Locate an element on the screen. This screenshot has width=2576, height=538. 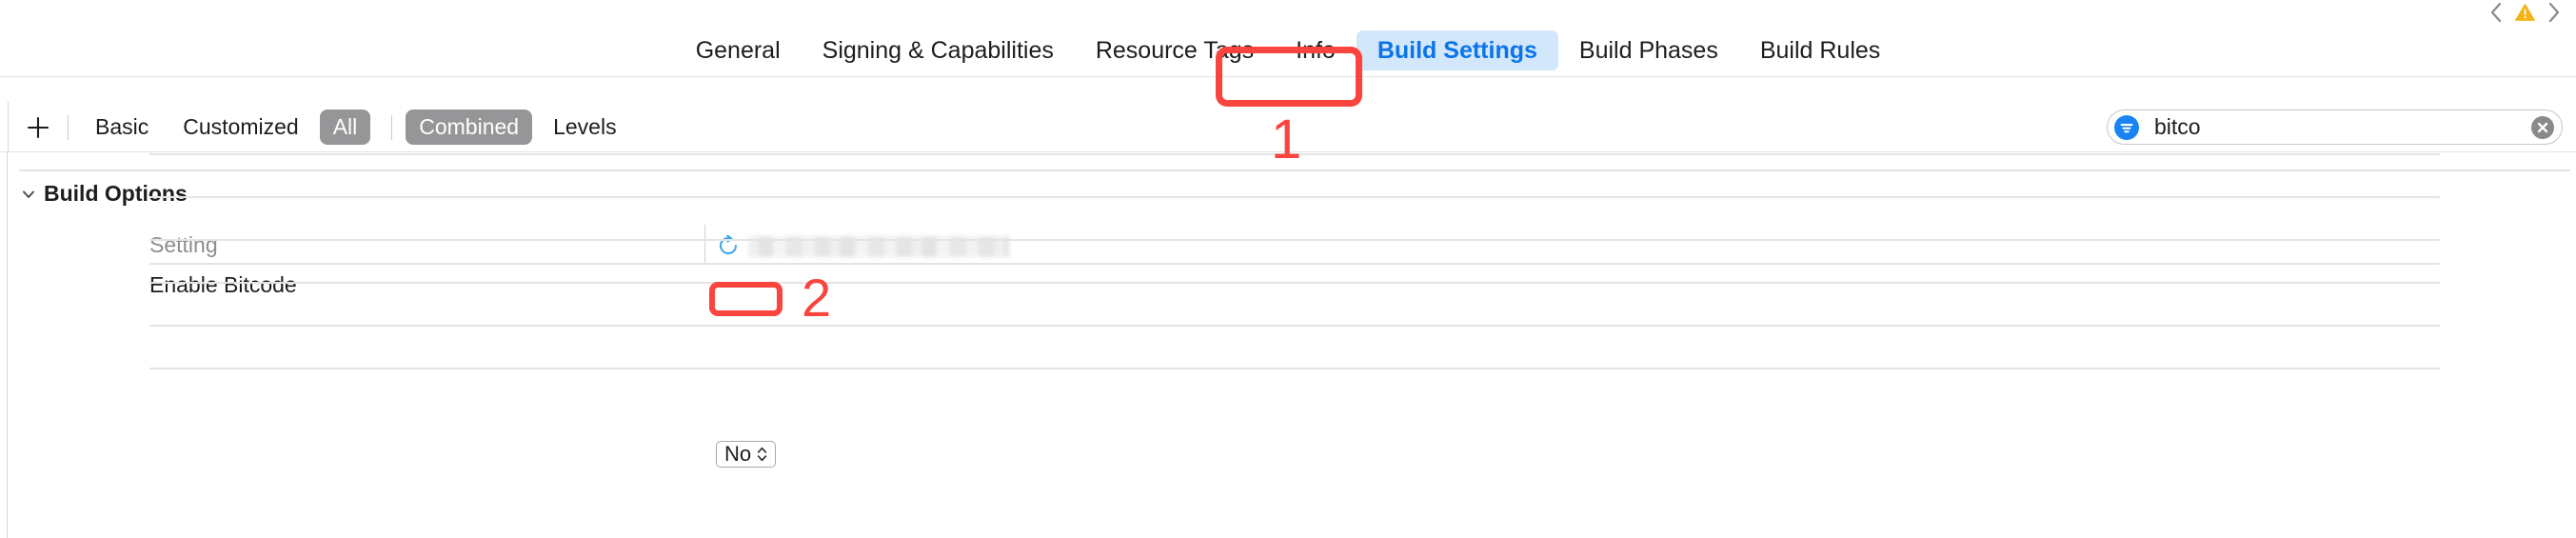
filter-label: Combined is located at coordinates (469, 126).